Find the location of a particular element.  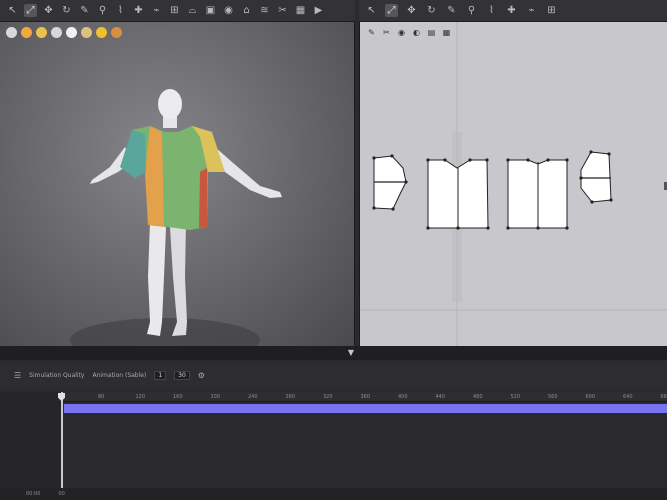

polygon-icon: ↻ is located at coordinates (431, 10).